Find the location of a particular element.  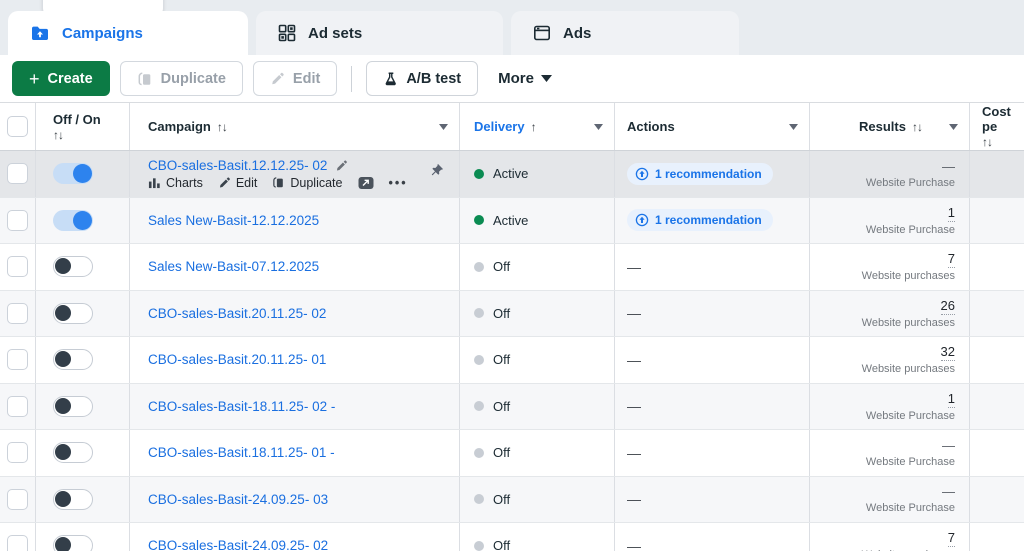

tab-campaigns-label: Campaigns is located at coordinates (102, 33).